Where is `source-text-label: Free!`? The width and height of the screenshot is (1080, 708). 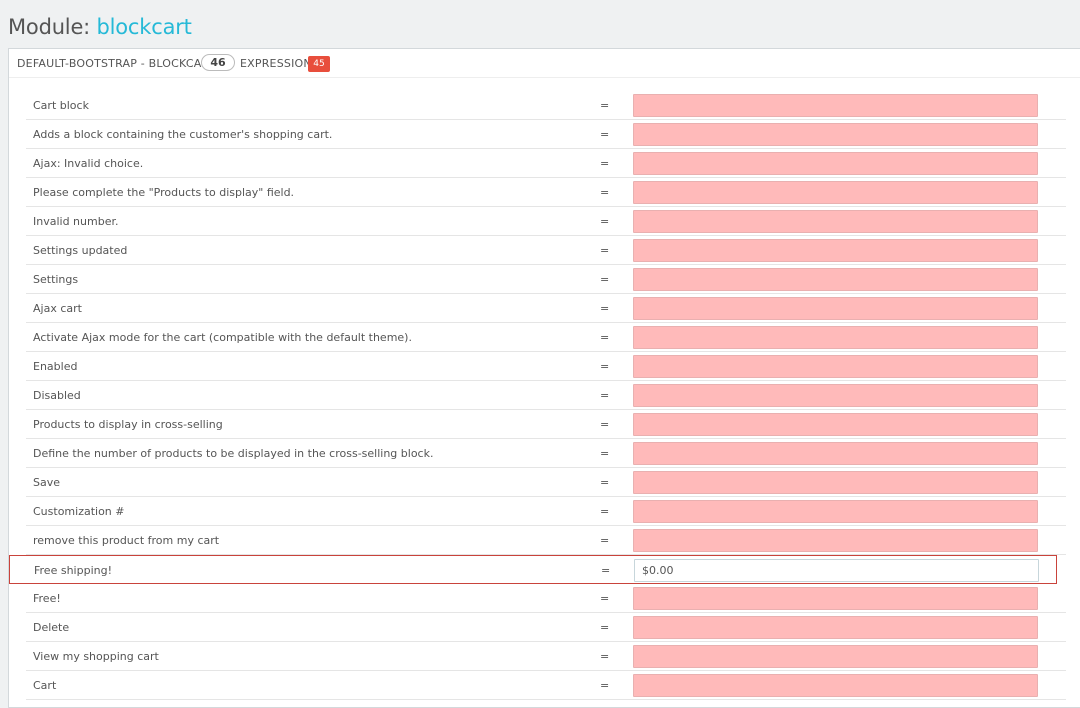 source-text-label: Free! is located at coordinates (47, 598).